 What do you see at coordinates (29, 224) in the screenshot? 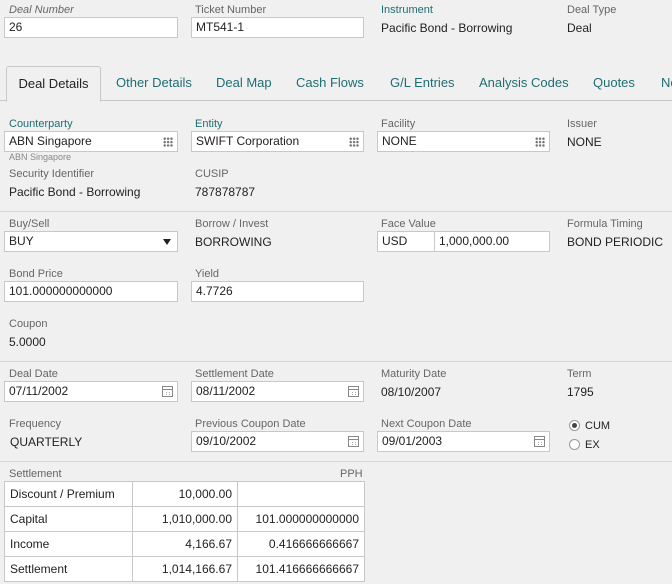
I see `buy-sell-label: Buy/Sell` at bounding box center [29, 224].